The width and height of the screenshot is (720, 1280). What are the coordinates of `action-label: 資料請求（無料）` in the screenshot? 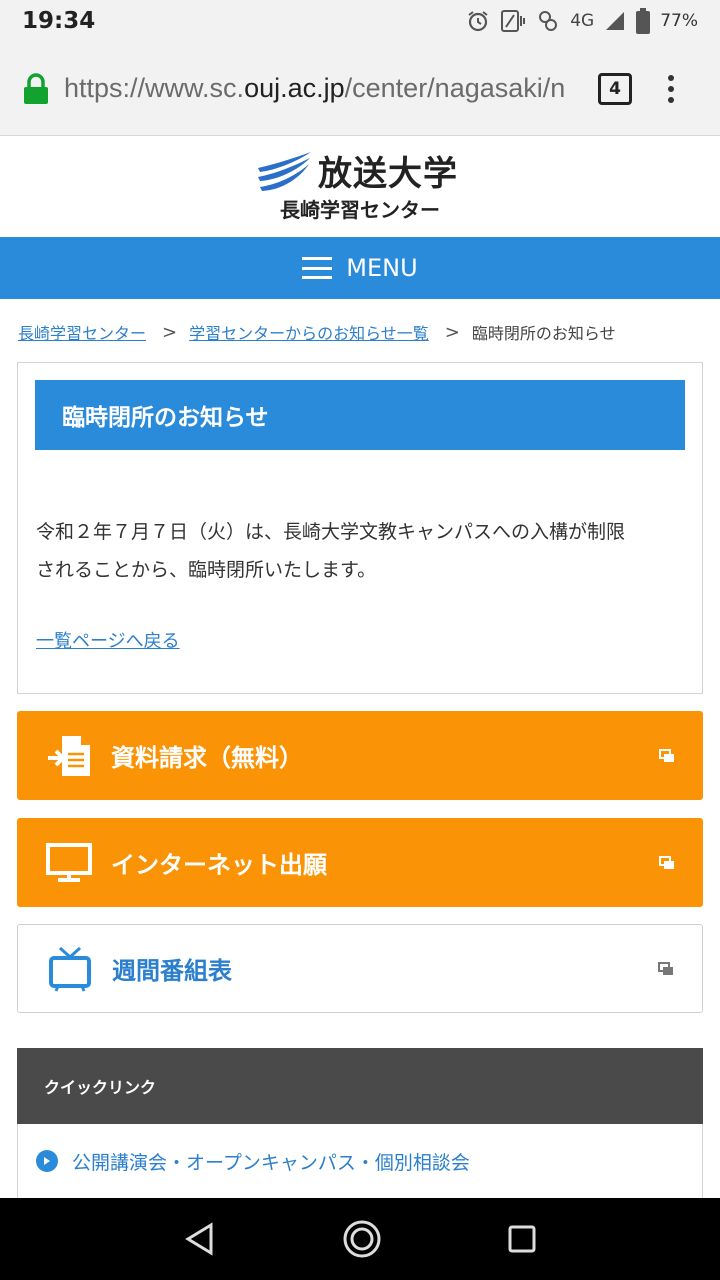 It's located at (207, 758).